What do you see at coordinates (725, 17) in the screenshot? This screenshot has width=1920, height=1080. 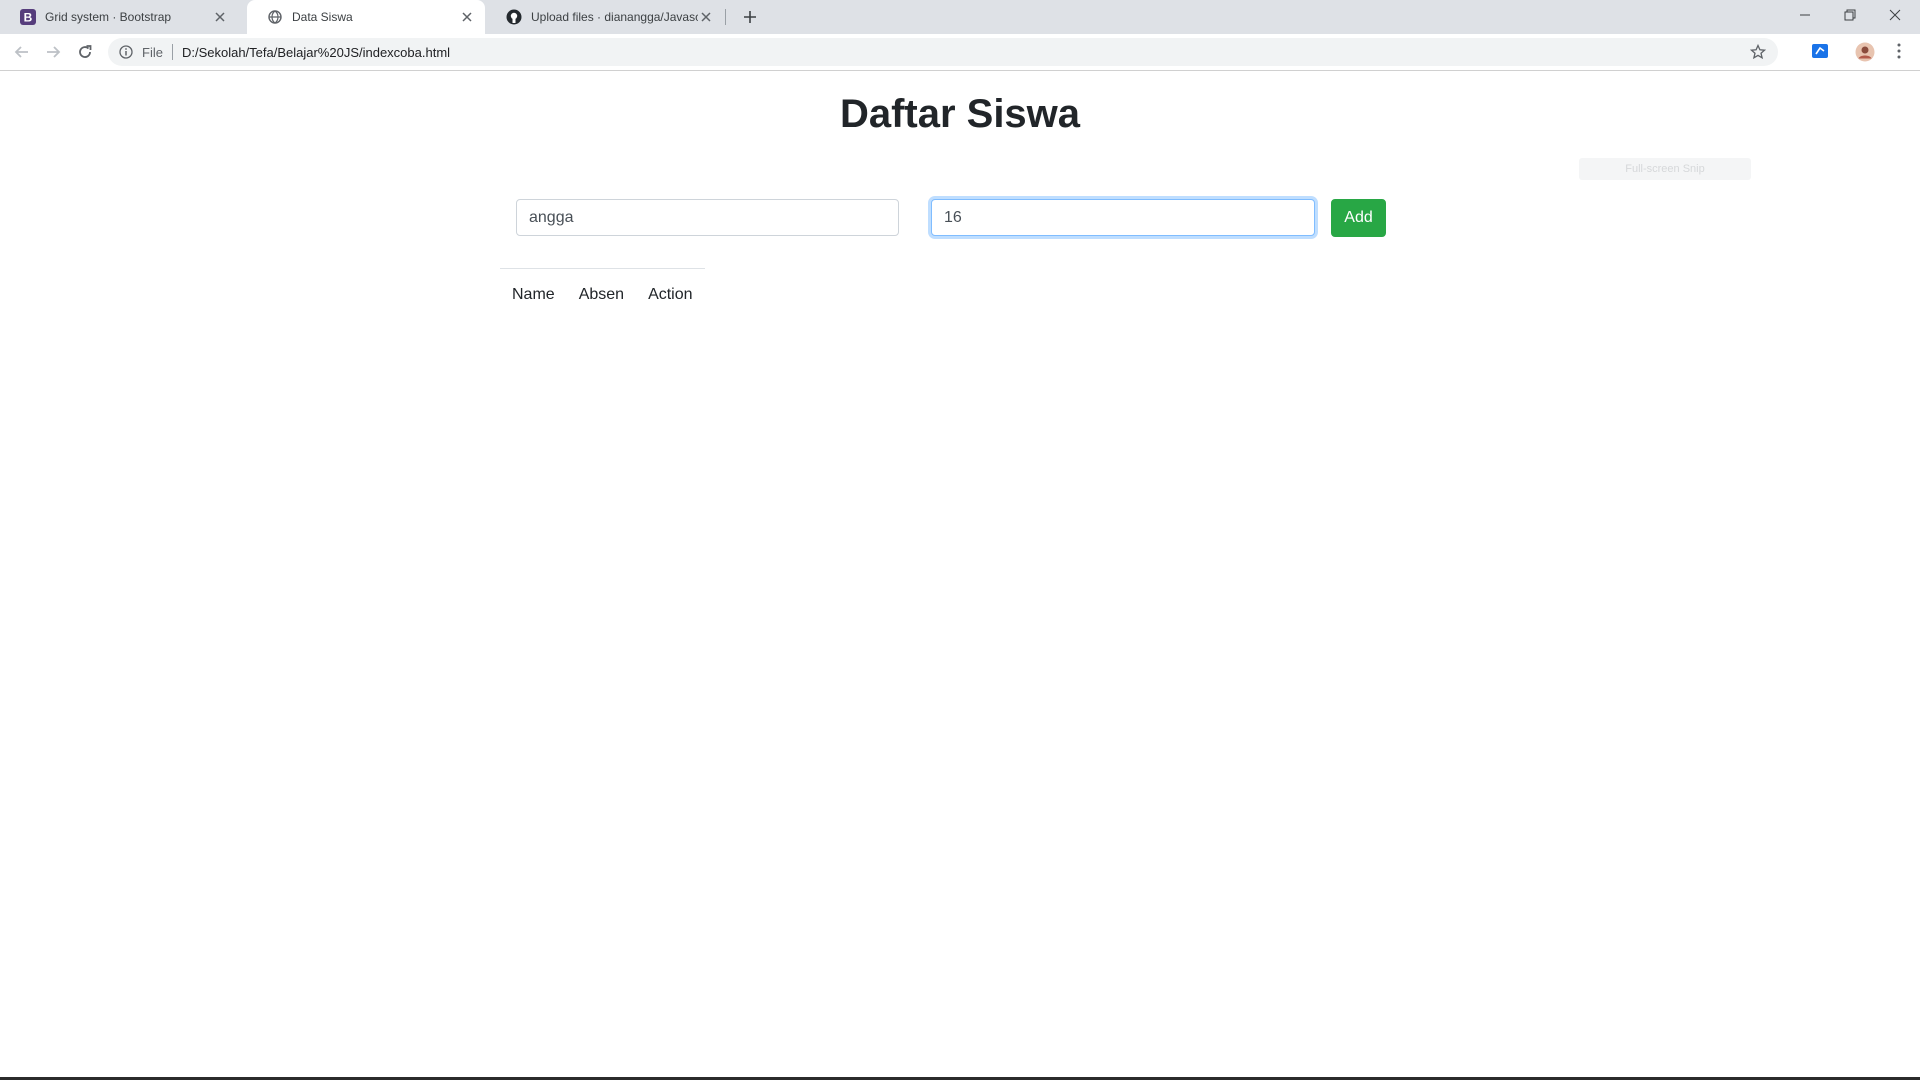 I see `tab-separator` at bounding box center [725, 17].